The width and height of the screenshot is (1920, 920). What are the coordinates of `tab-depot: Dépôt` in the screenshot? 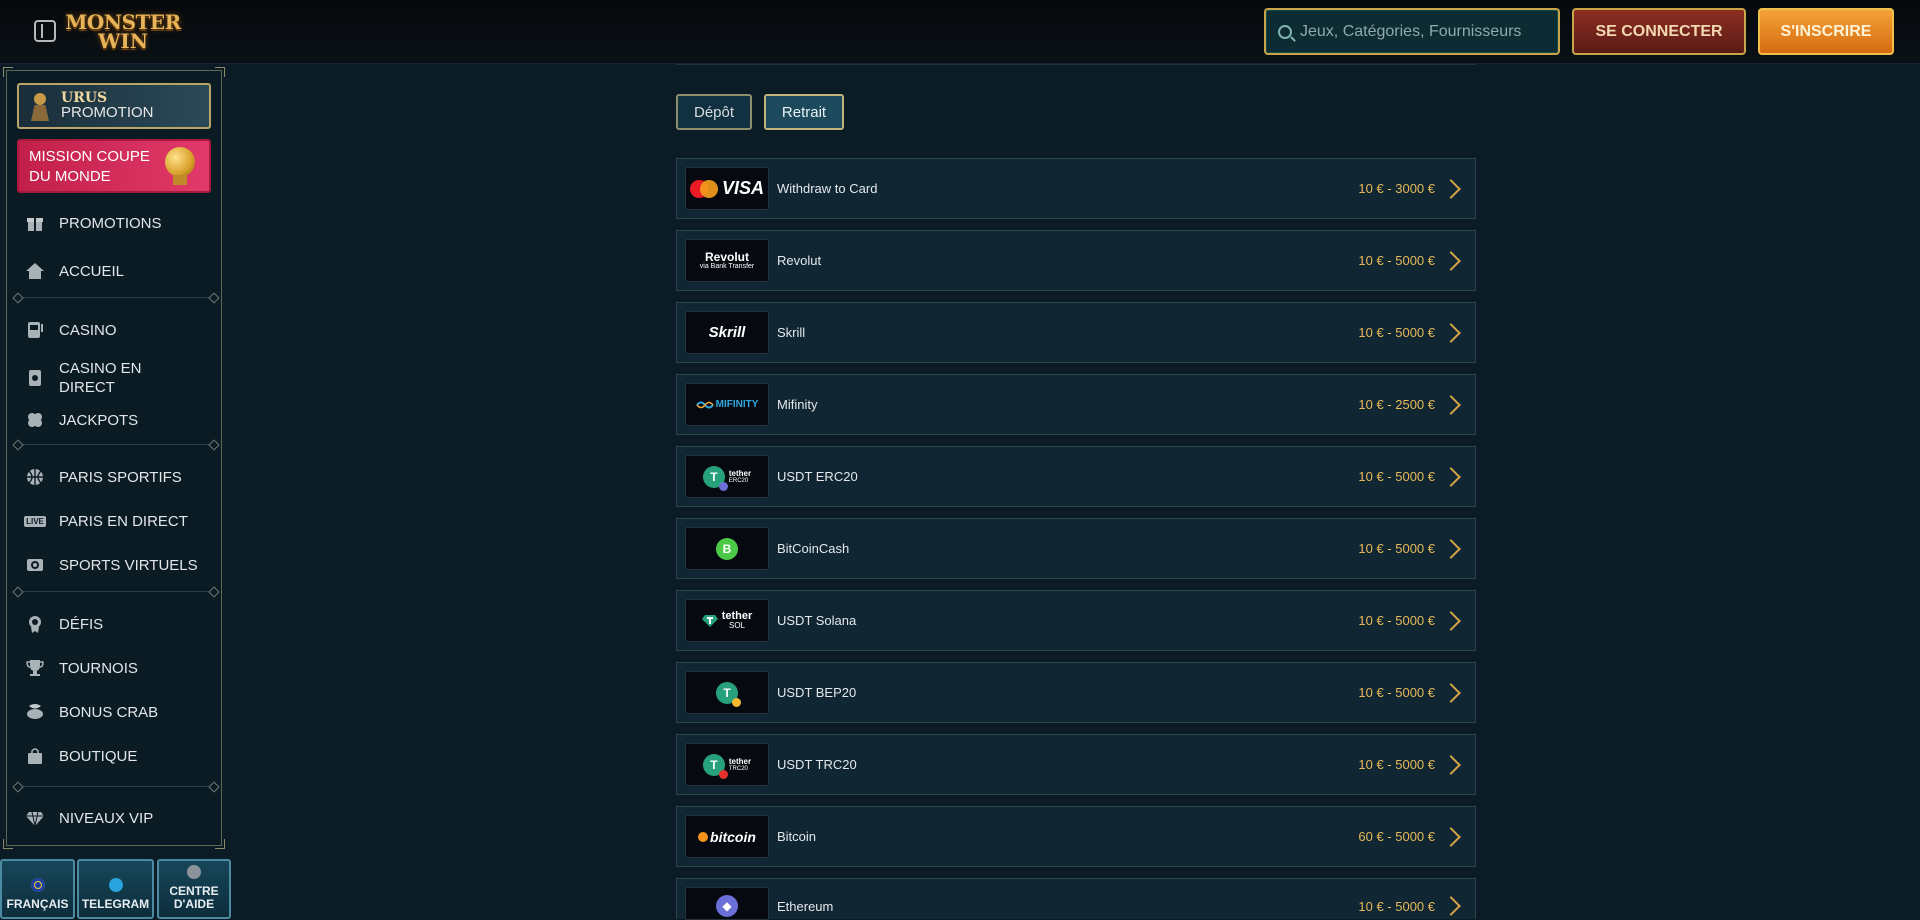 It's located at (714, 112).